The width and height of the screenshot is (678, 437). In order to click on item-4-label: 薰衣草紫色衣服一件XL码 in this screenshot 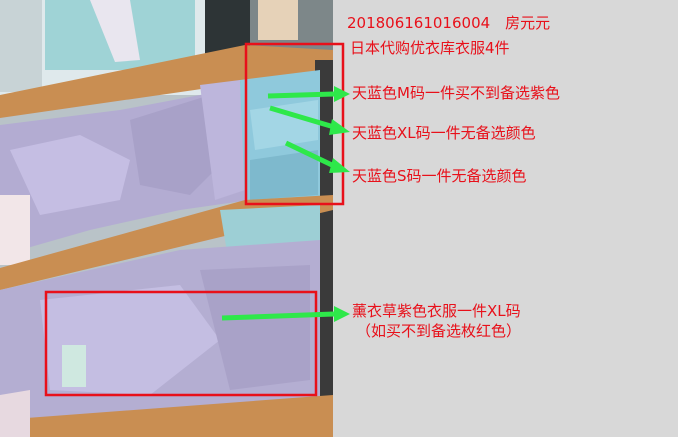, I will do `click(436, 311)`.